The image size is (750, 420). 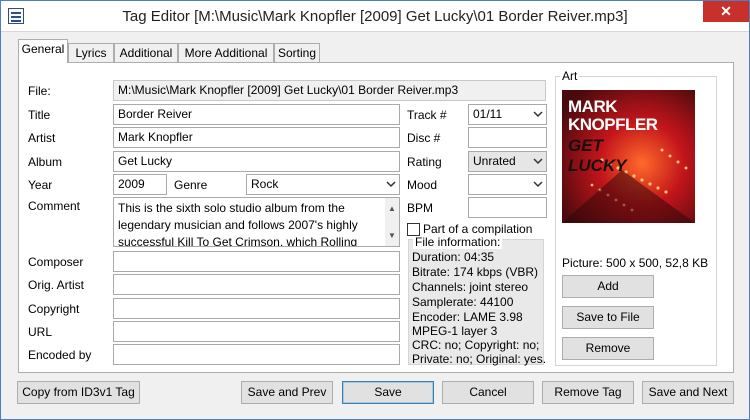 I want to click on file-info-line: Channels: joint stereo, so click(x=470, y=287).